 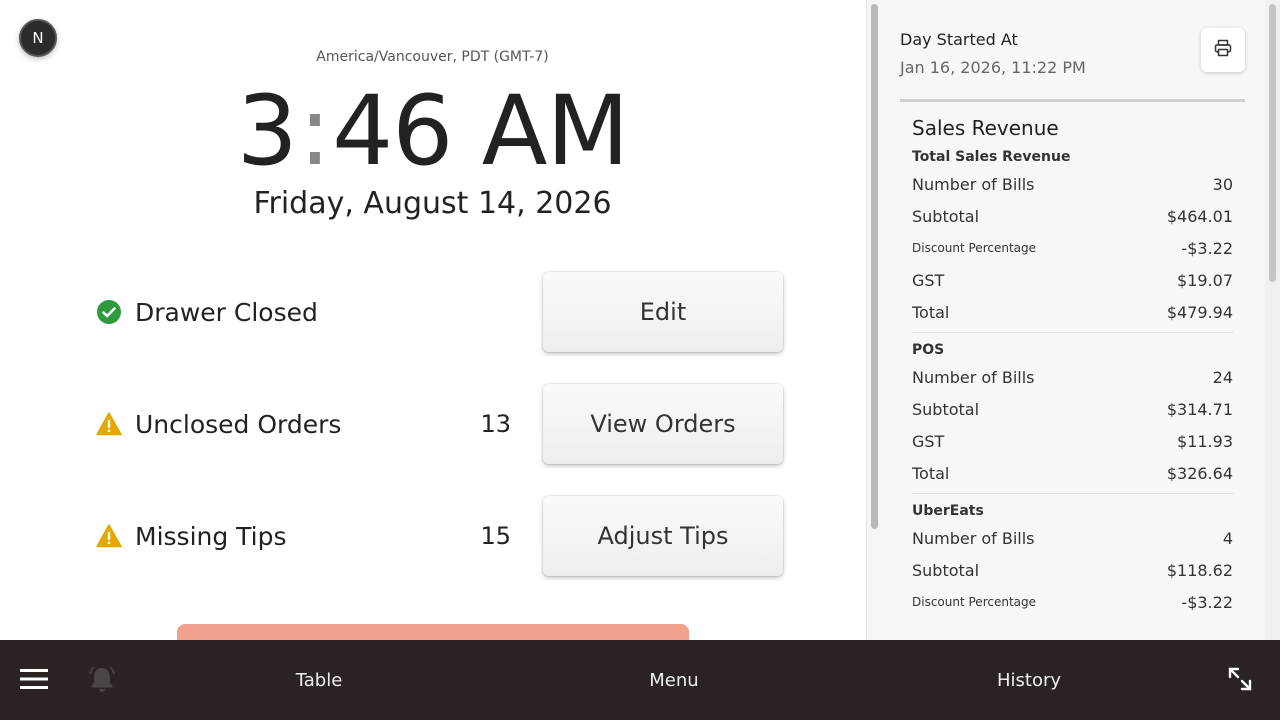 What do you see at coordinates (1072, 570) in the screenshot?
I see `report-row: Subtotal $118.62` at bounding box center [1072, 570].